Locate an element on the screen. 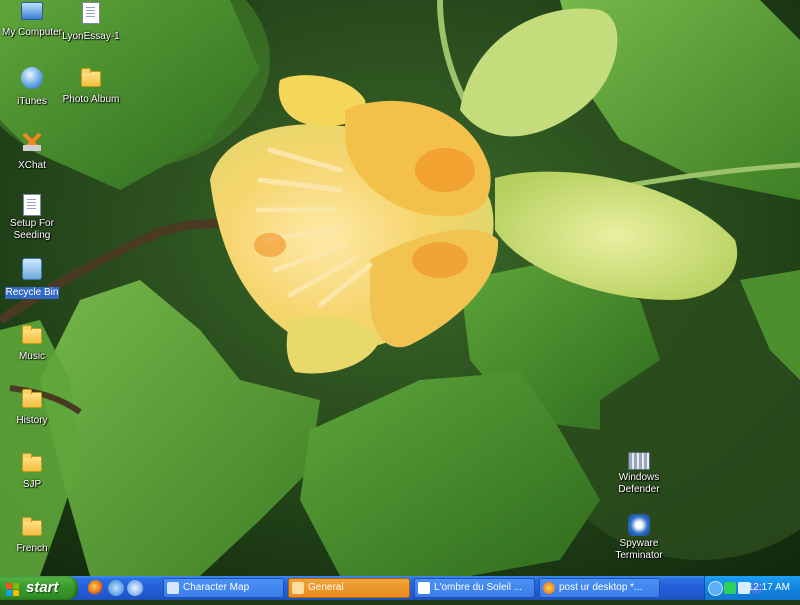  desktop-icon-lyonessay: LyonEssay-1 is located at coordinates (91, 23).